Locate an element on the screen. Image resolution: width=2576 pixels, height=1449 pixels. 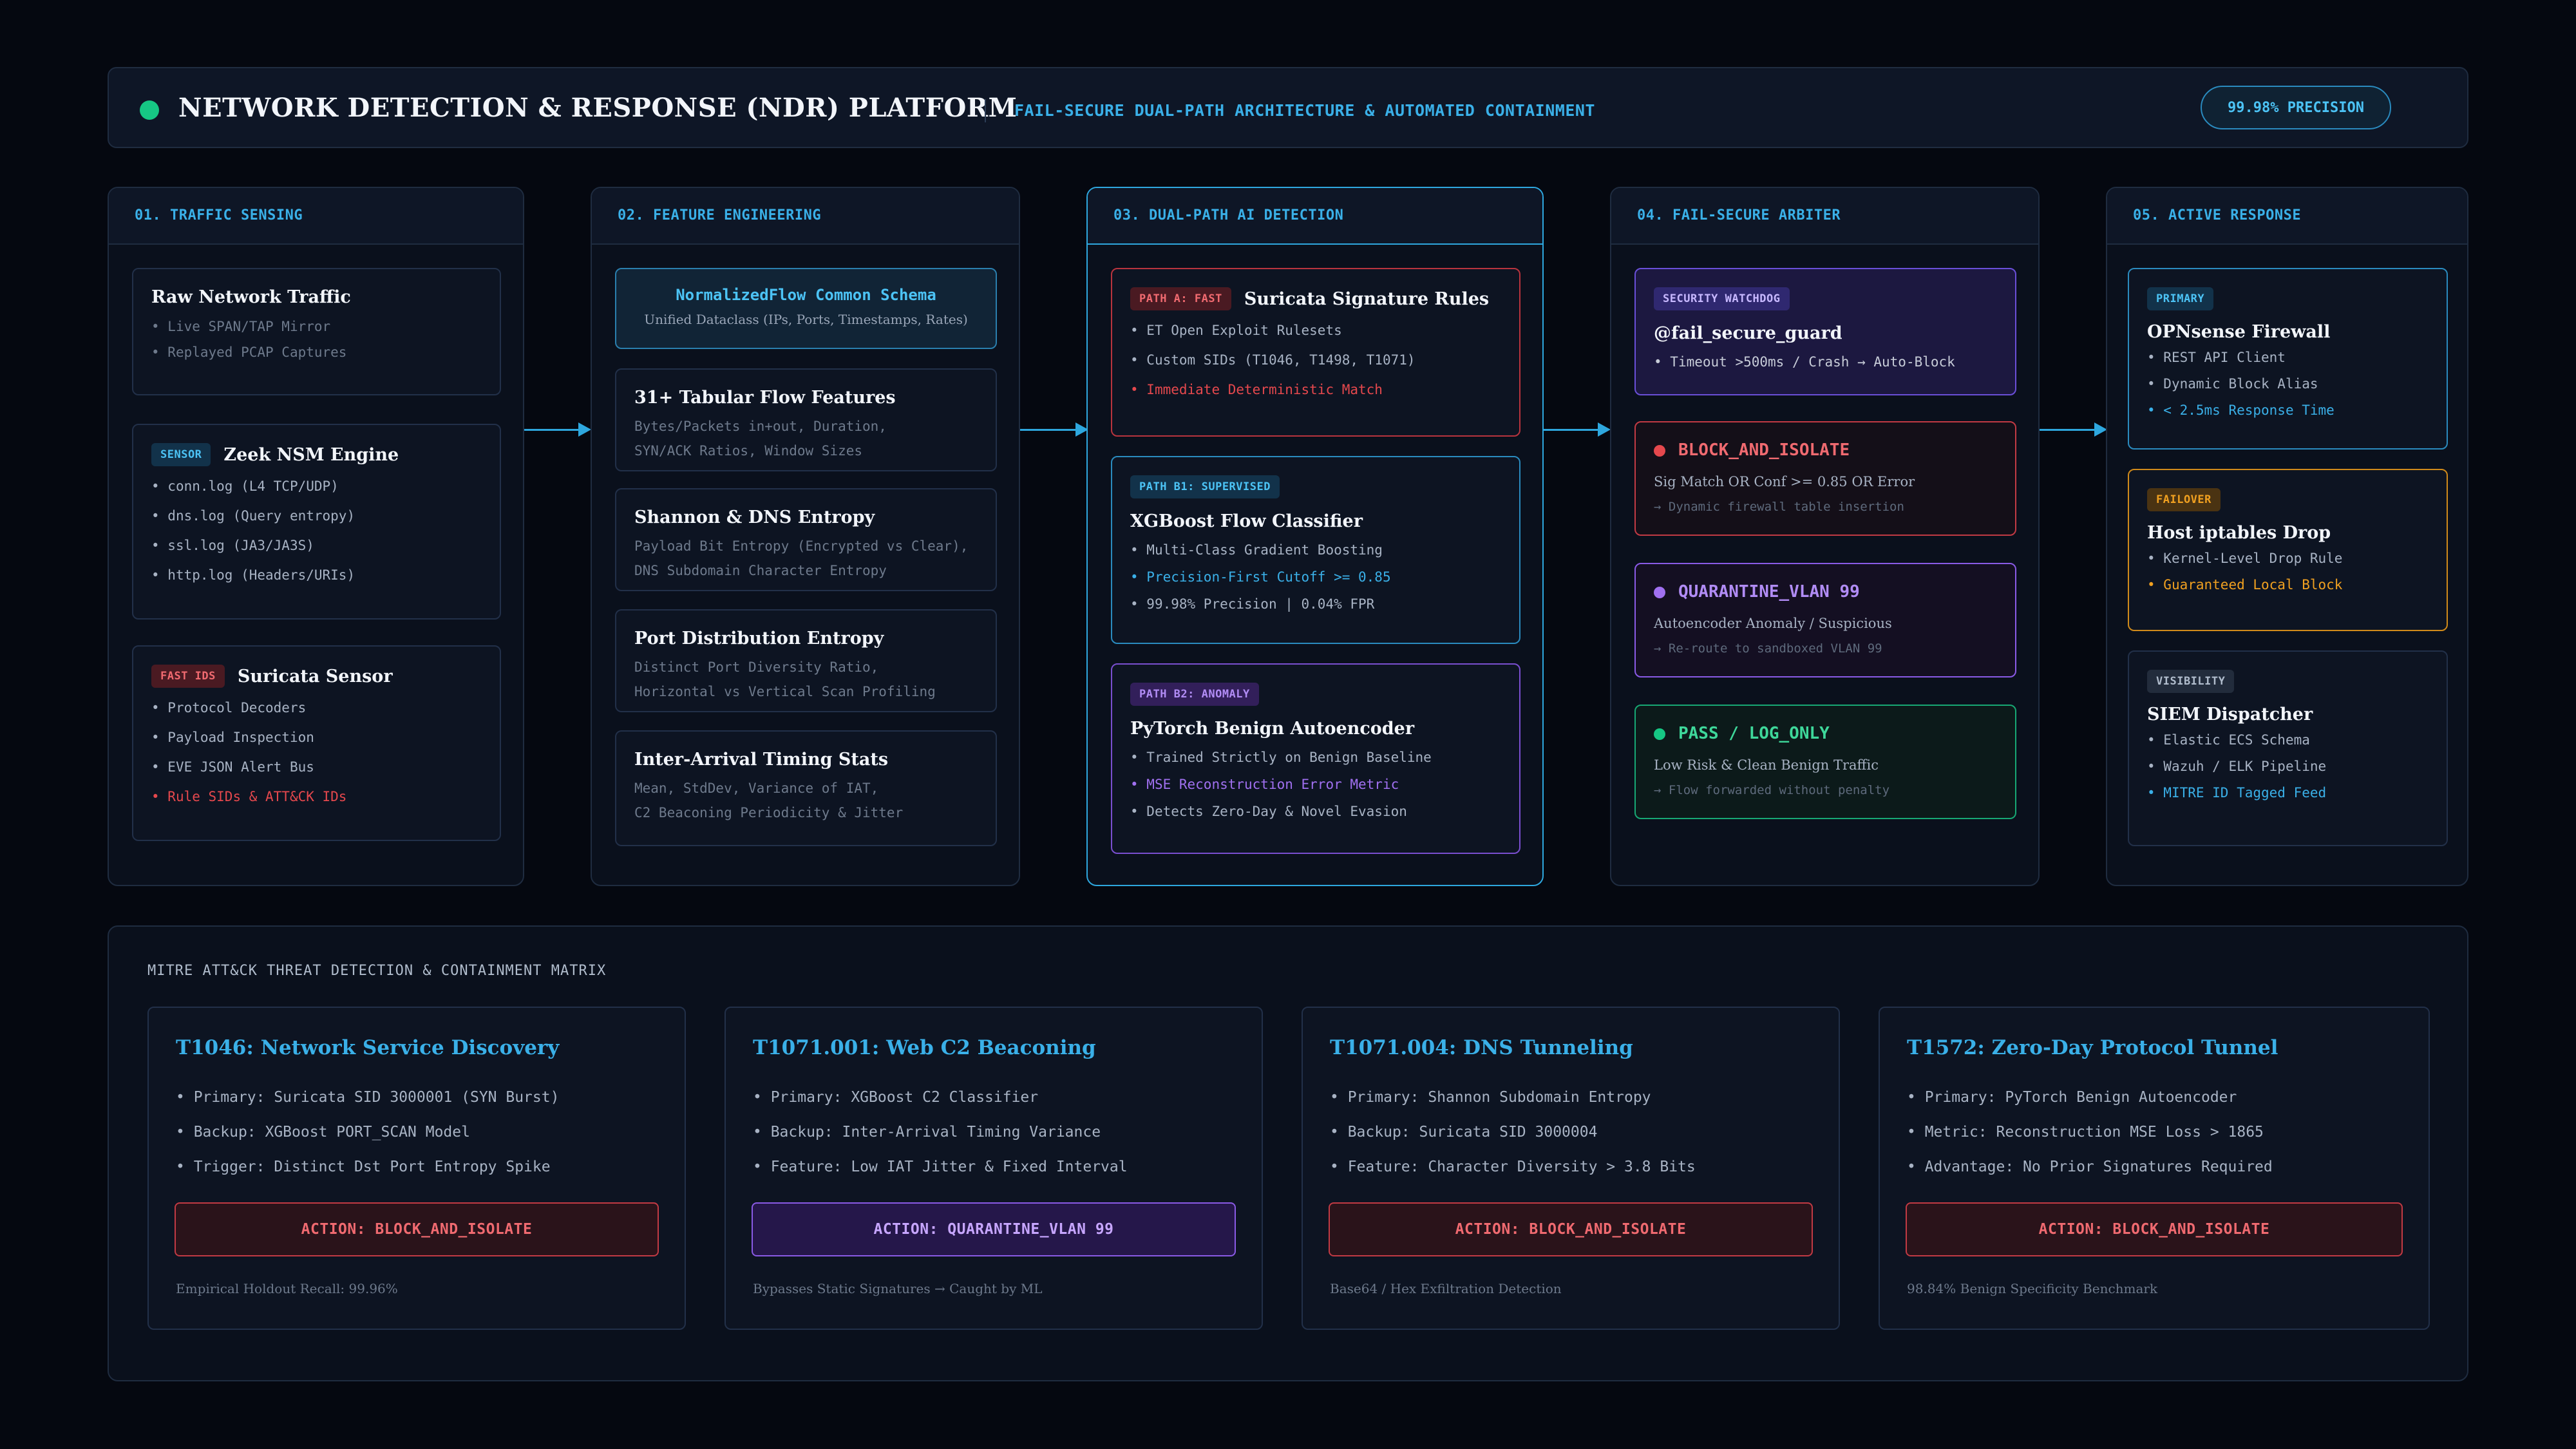
decision-desc: Sig Match OR Conf >= 0.85 OR Error is located at coordinates (1785, 481).